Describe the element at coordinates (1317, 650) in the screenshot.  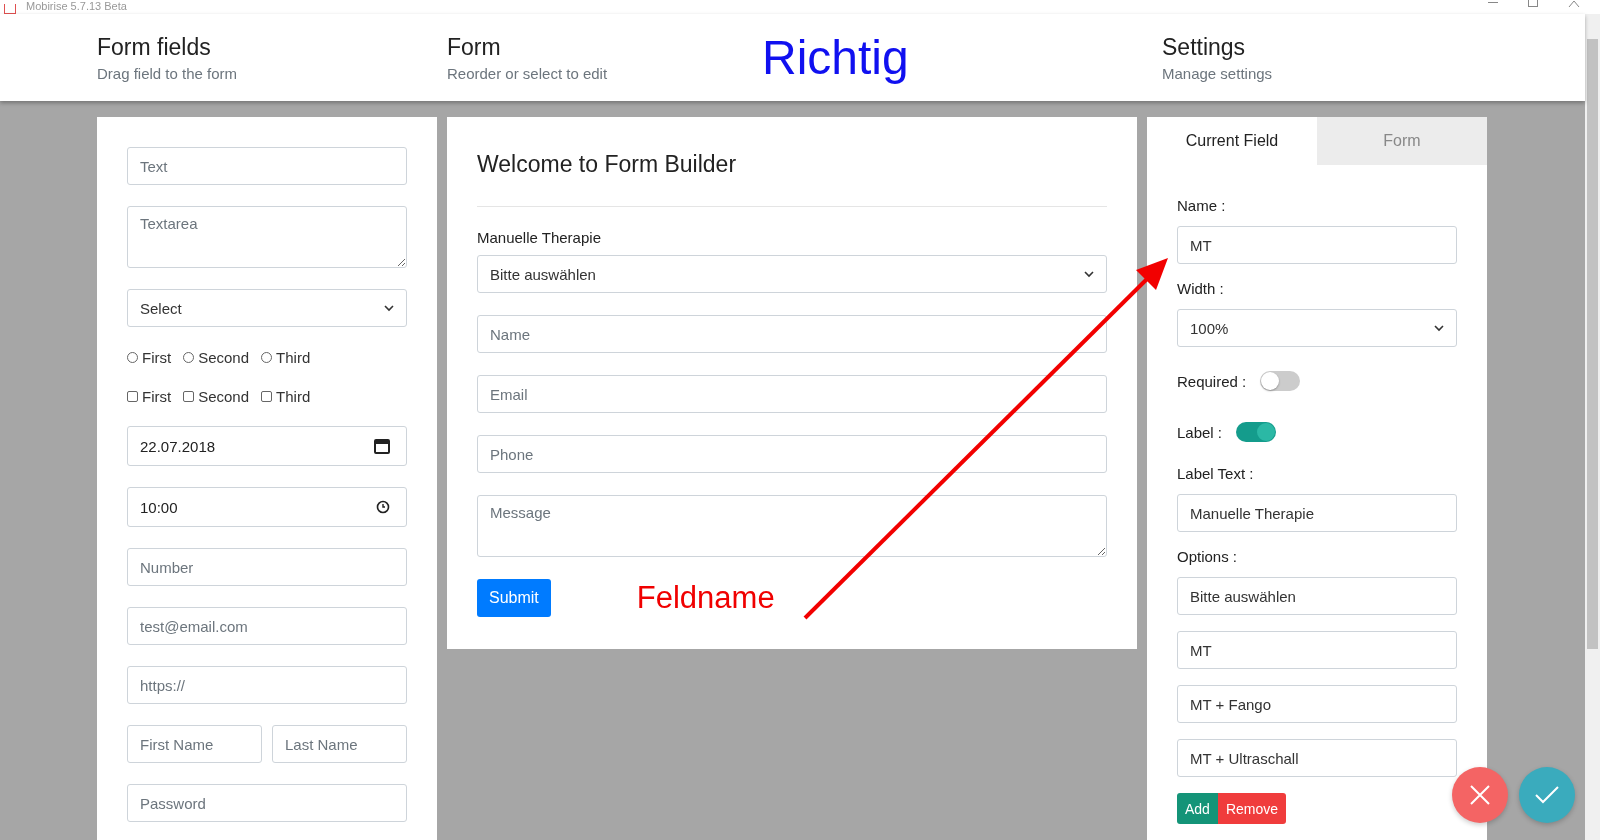
I see `option-field: MT` at that location.